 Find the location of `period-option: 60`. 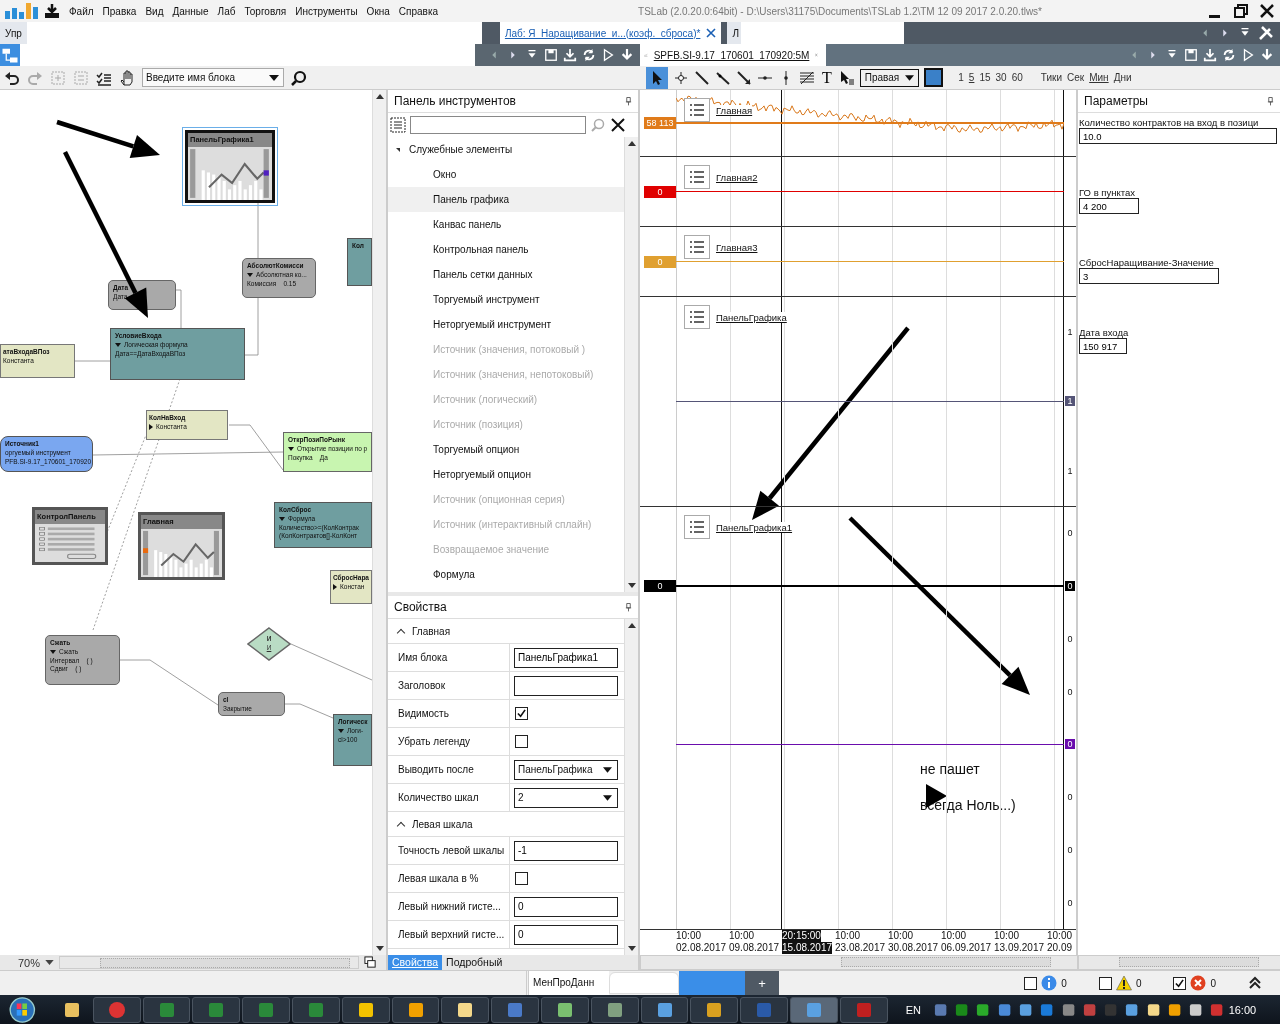

period-option: 60 is located at coordinates (1017, 77).